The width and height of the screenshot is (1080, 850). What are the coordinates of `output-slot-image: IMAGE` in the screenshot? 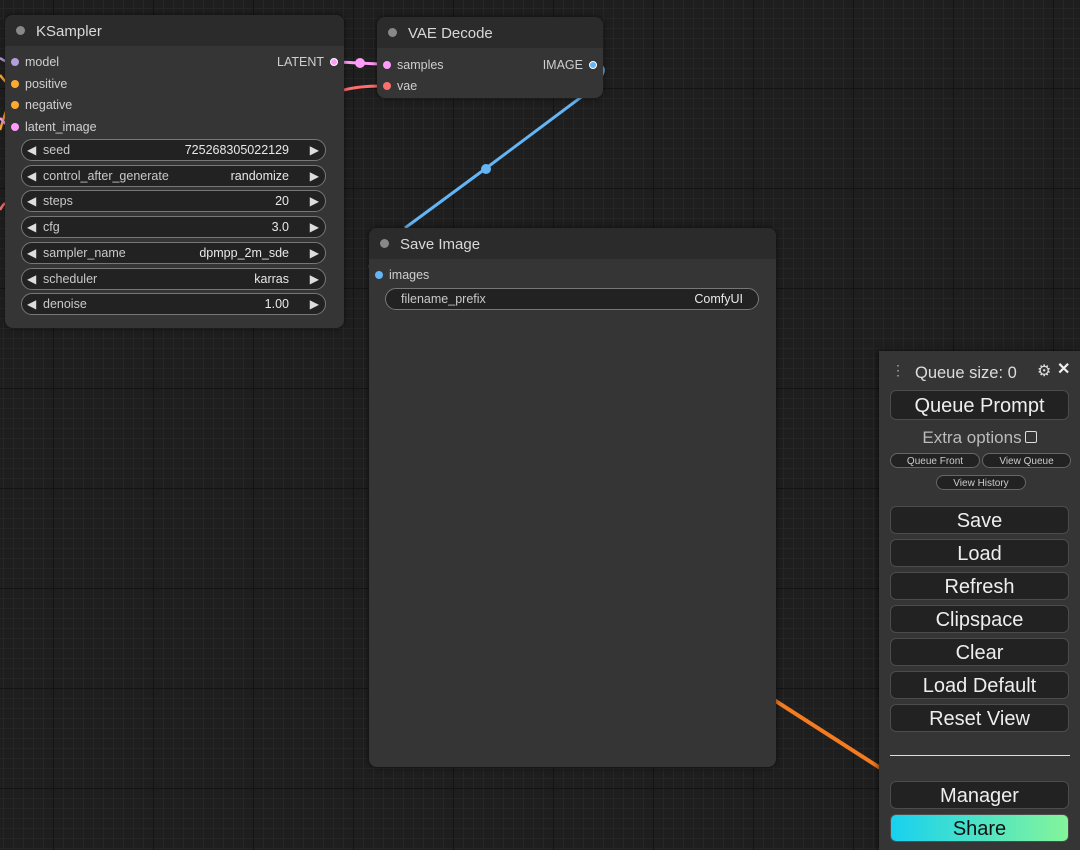 It's located at (570, 65).